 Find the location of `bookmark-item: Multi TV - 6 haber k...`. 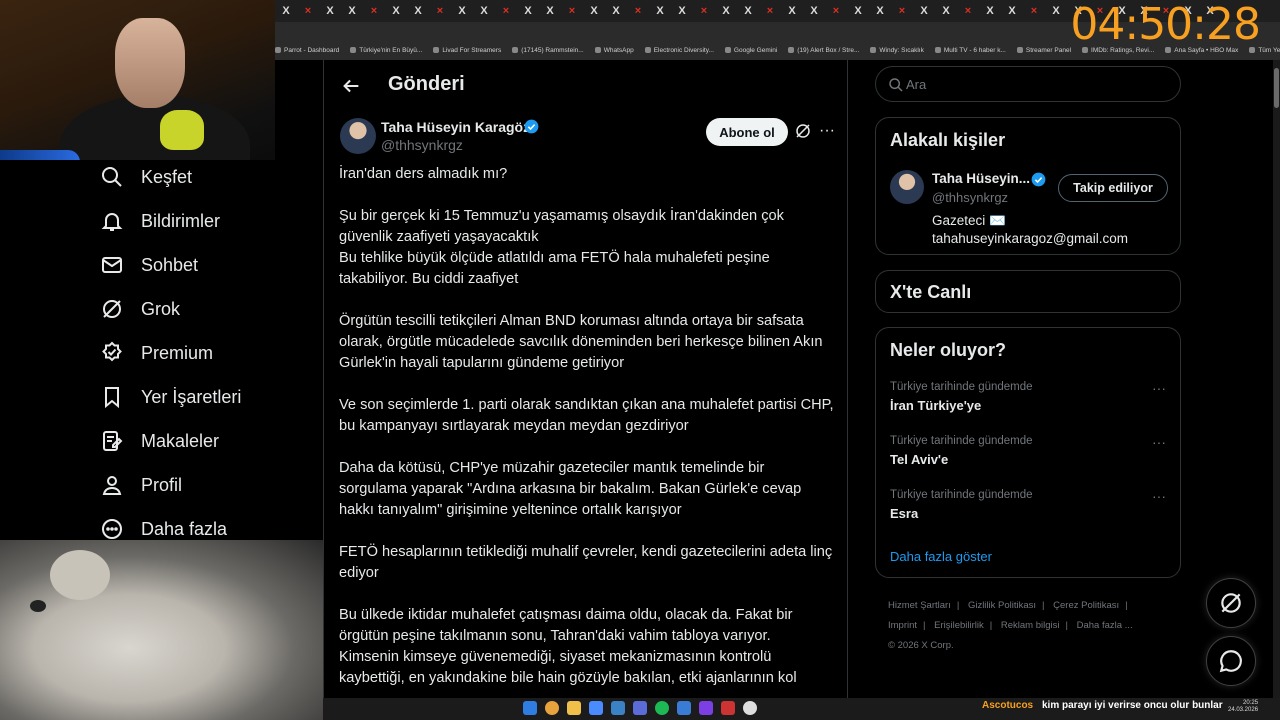

bookmark-item: Multi TV - 6 haber k... is located at coordinates (970, 50).